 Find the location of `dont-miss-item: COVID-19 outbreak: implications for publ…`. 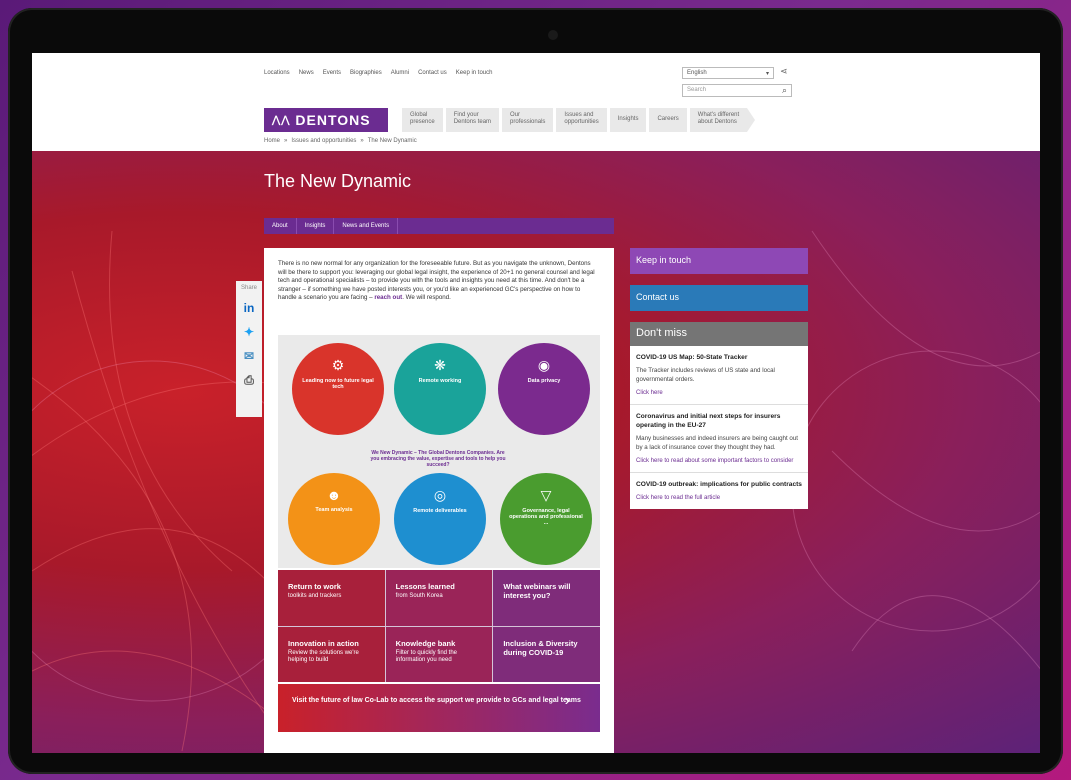

dont-miss-item: COVID-19 outbreak: implications for publ… is located at coordinates (719, 491).